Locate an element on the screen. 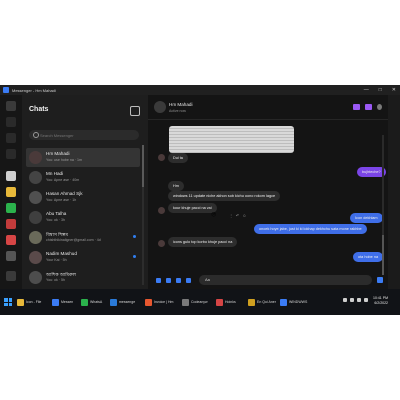  chat-preview: Your Kai · 5h is located at coordinates (56, 260).